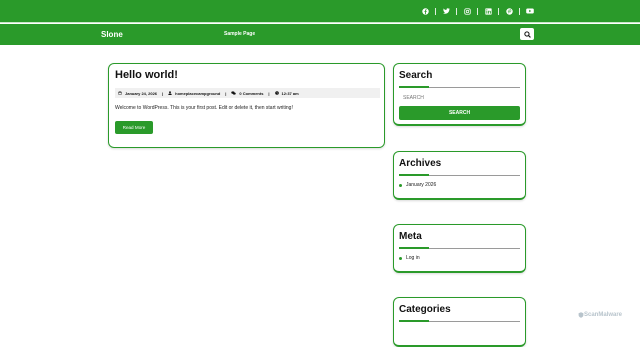 This screenshot has height=347, width=640. I want to click on header-search-button, so click(527, 34).